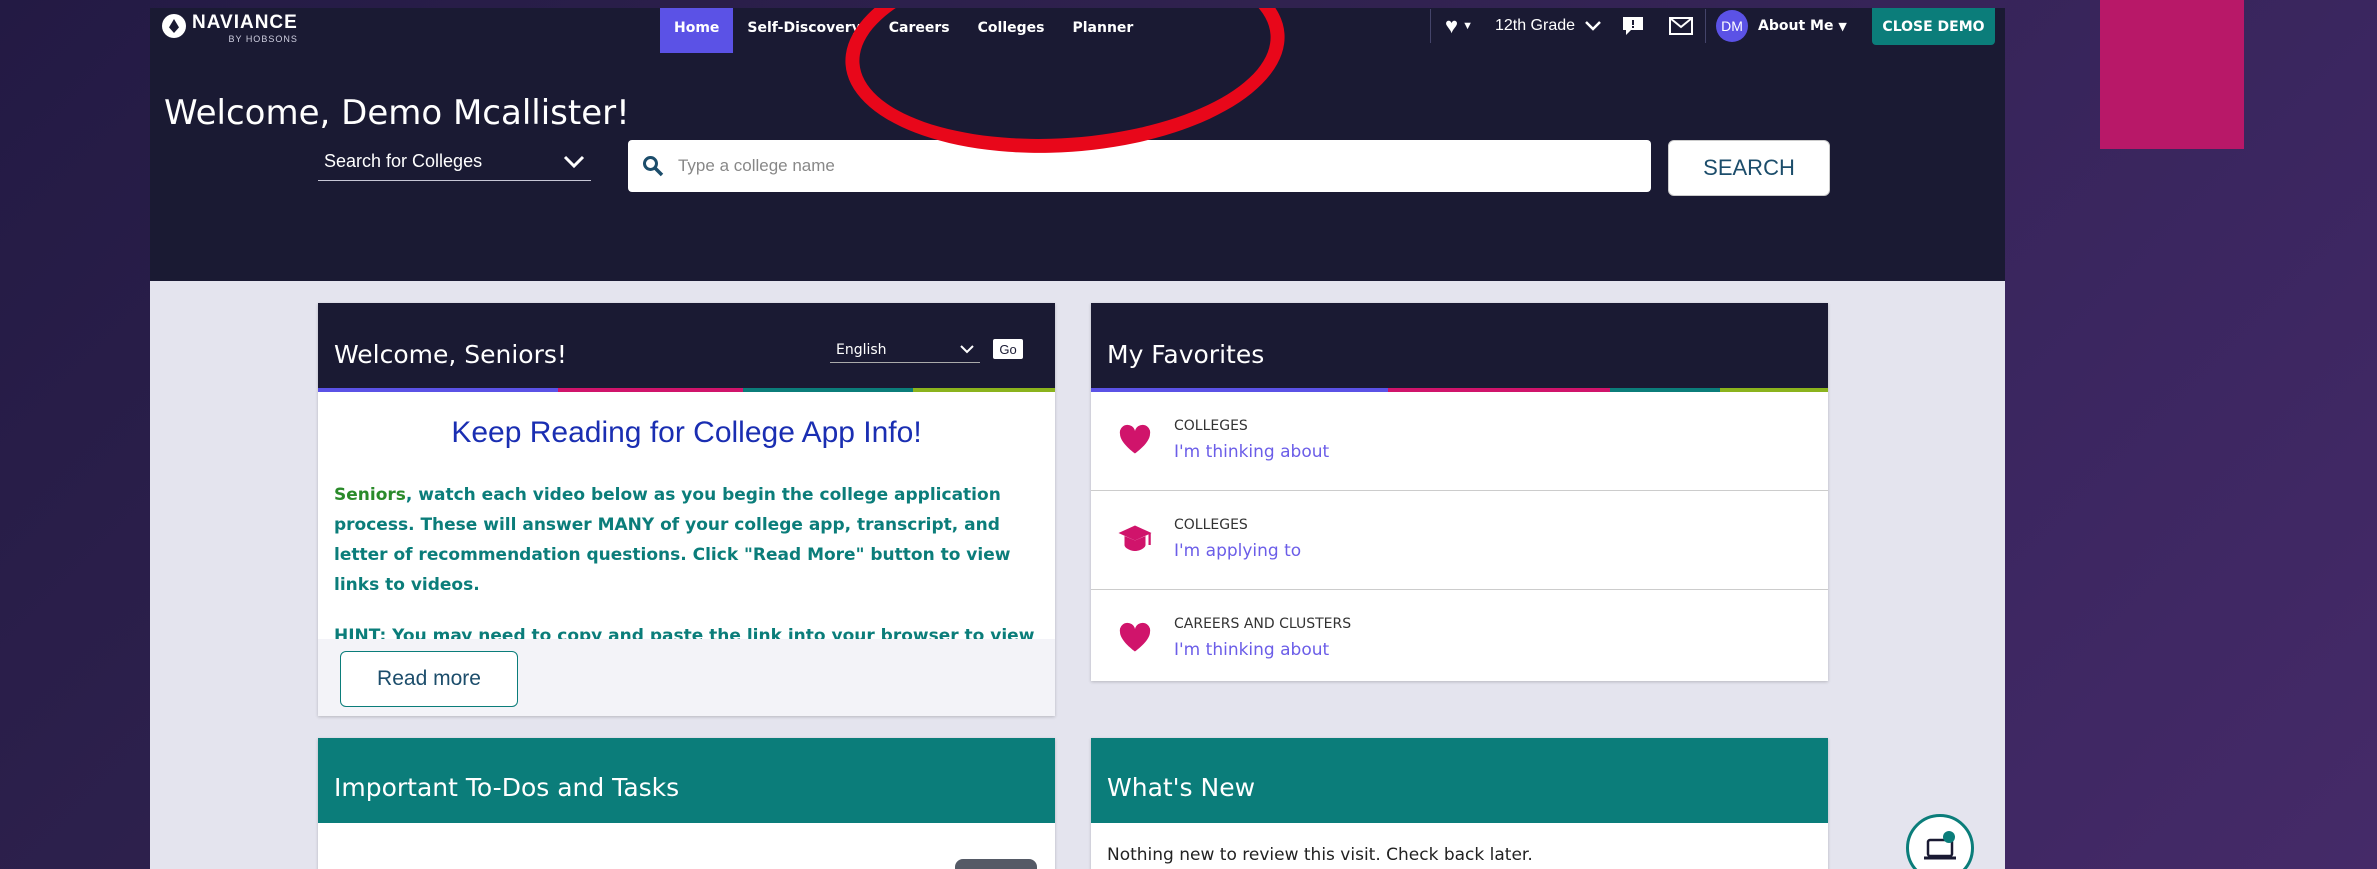 This screenshot has height=869, width=2377. I want to click on go-button: Go, so click(1008, 349).